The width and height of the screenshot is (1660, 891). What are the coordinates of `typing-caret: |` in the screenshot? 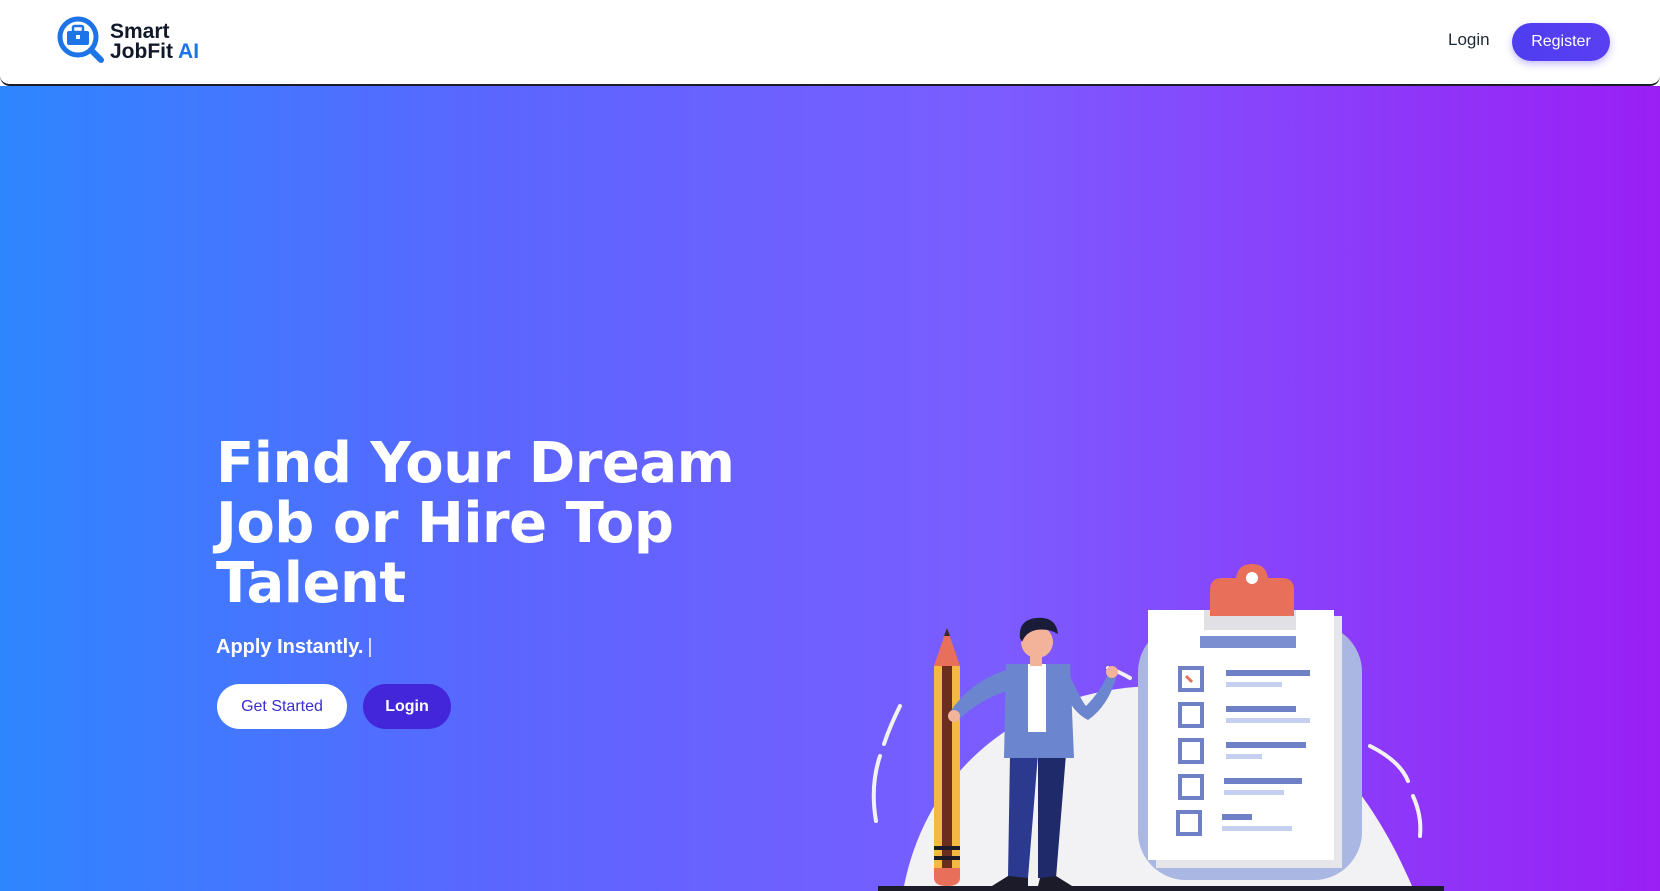 It's located at (370, 647).